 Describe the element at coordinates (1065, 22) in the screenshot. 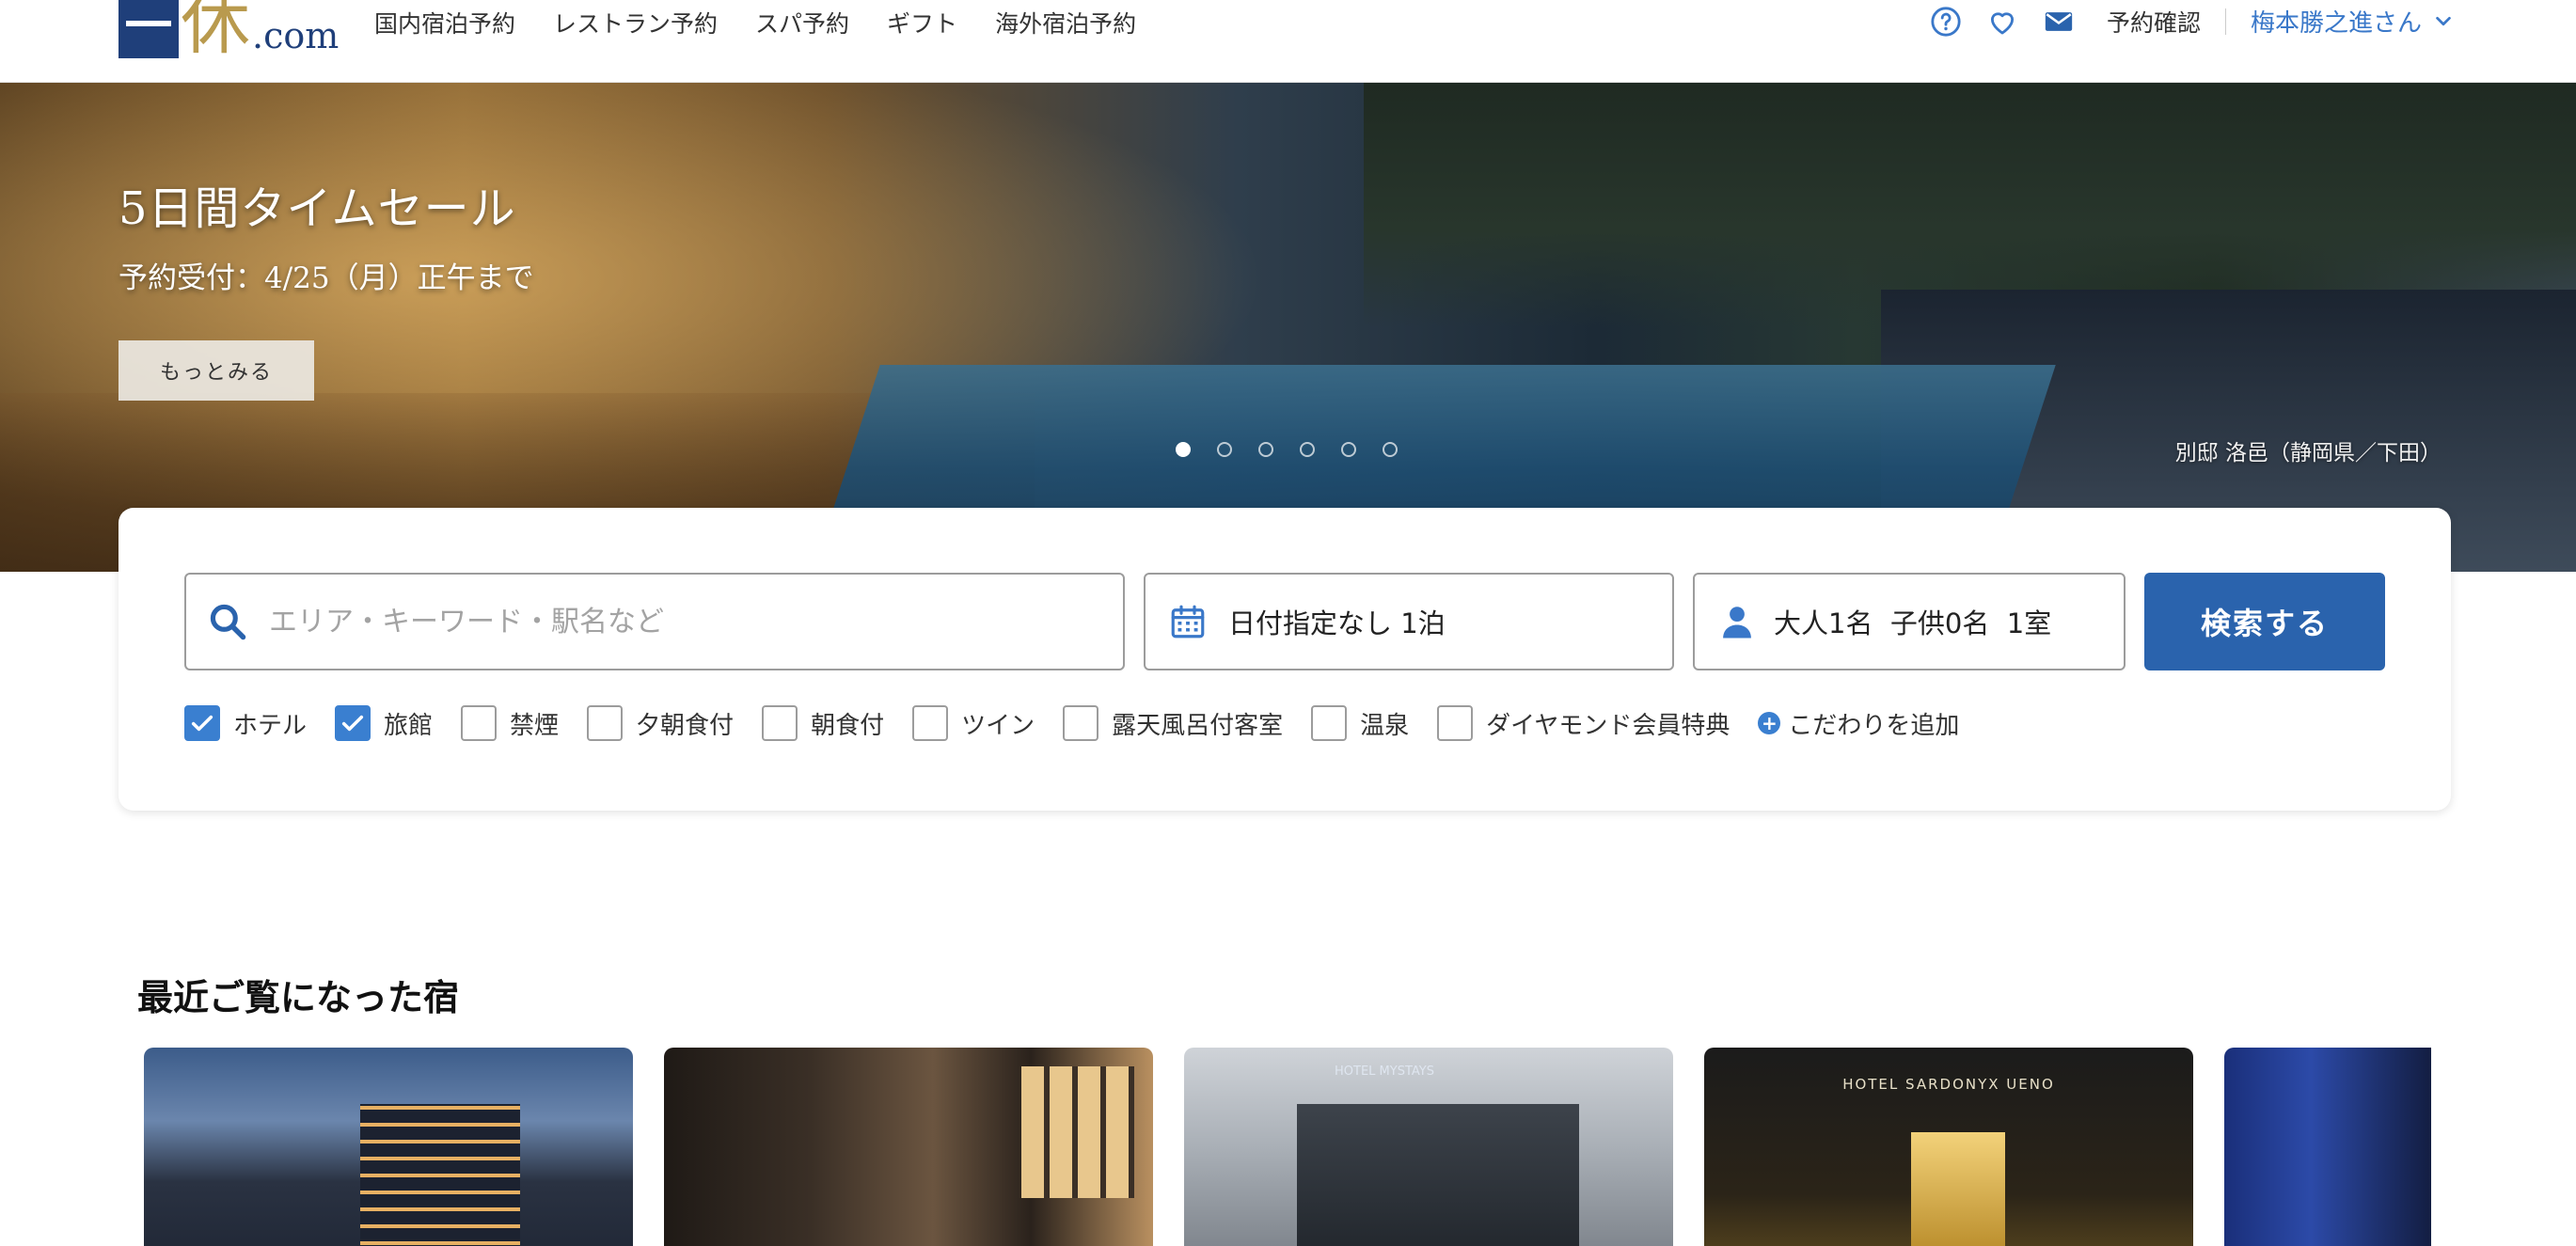

I see `nav-overseas-hotel: 海外宿泊予約` at that location.